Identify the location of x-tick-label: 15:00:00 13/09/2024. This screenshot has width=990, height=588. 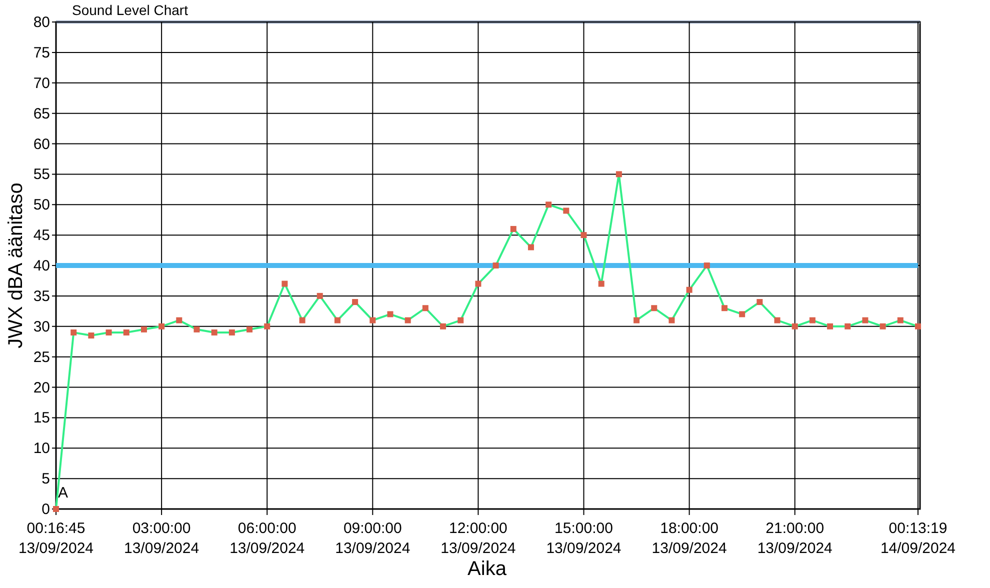
(584, 538).